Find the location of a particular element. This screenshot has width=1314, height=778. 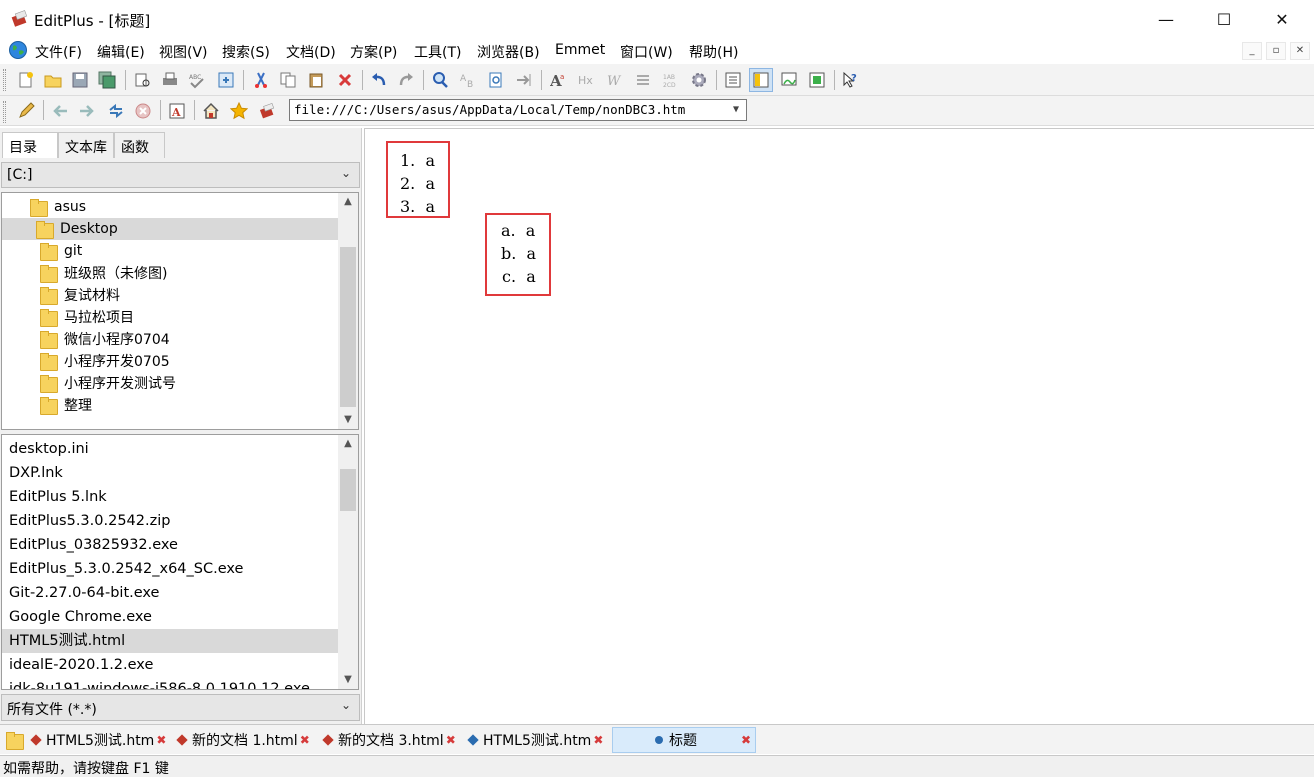

directory-icon is located at coordinates (761, 80).